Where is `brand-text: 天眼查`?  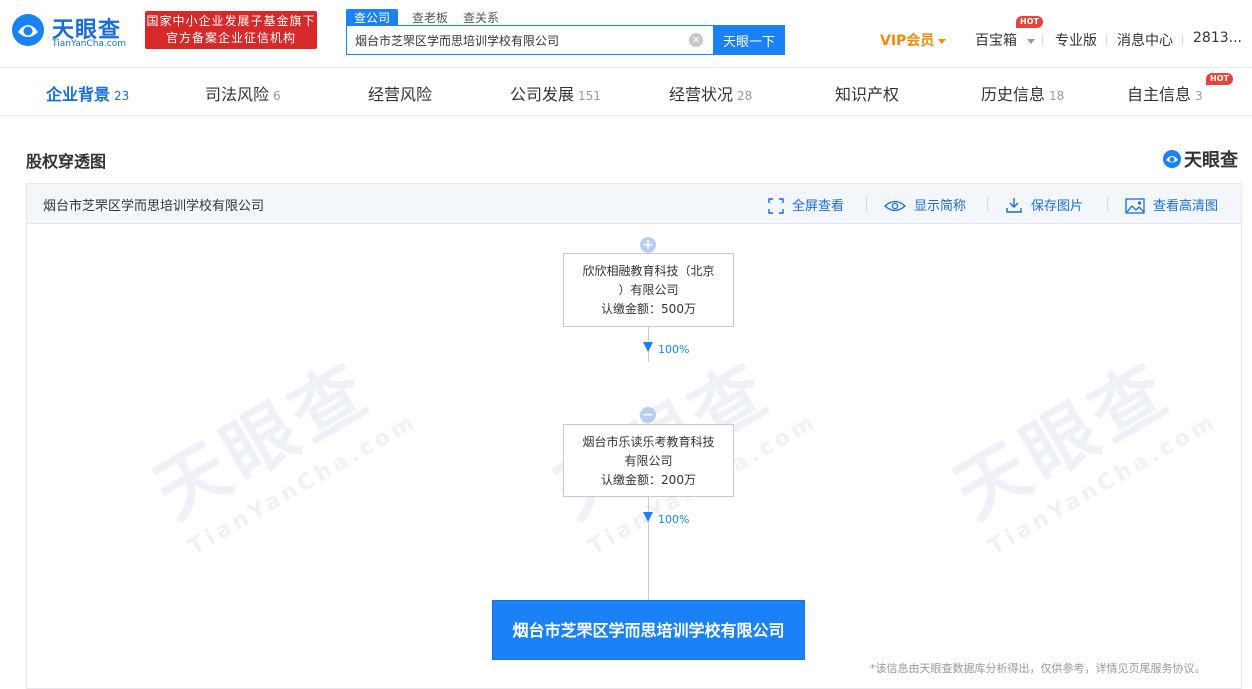 brand-text: 天眼查 is located at coordinates (1211, 160).